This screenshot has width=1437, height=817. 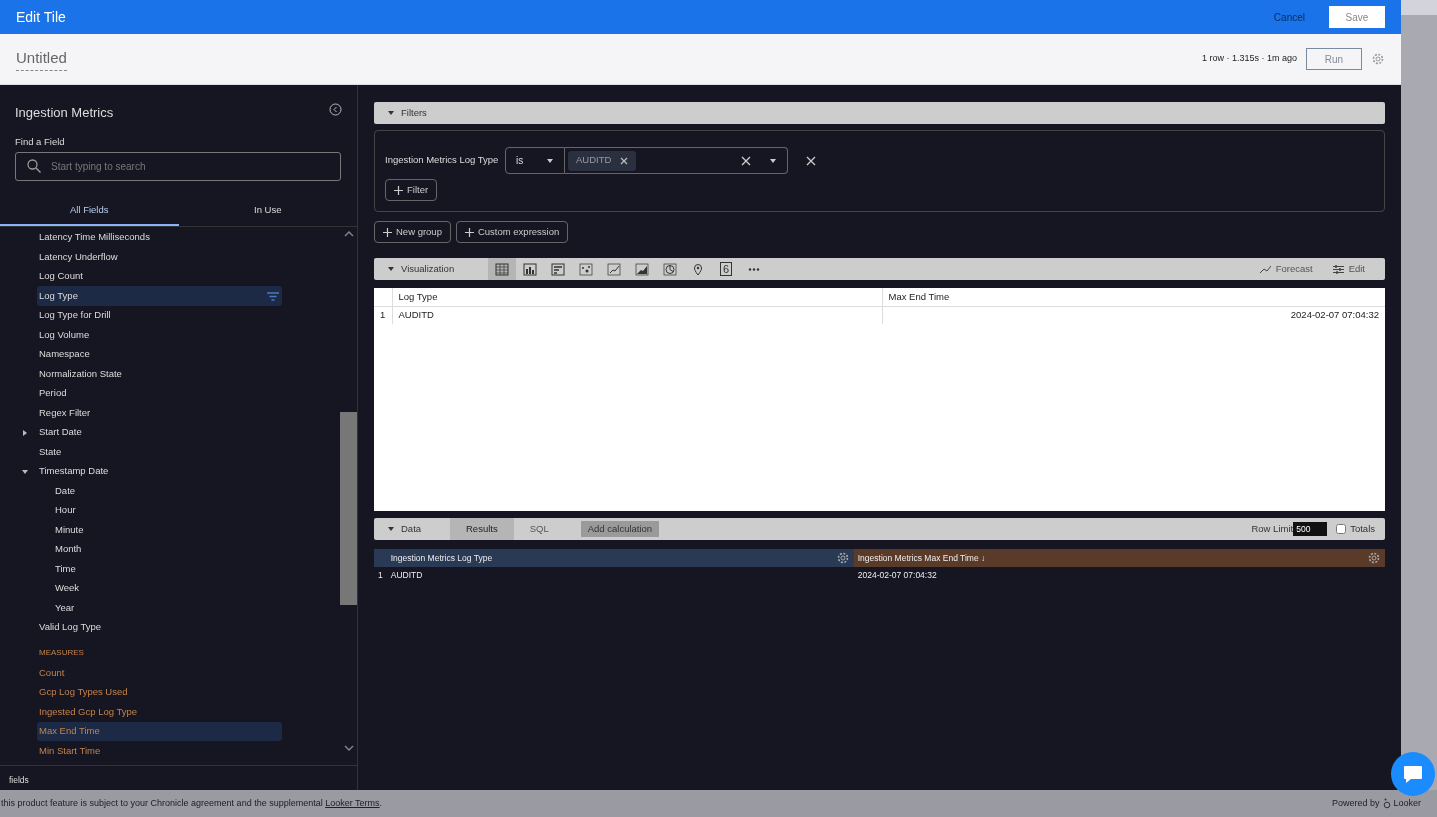 What do you see at coordinates (348, 747) in the screenshot?
I see `scroll-down-icon` at bounding box center [348, 747].